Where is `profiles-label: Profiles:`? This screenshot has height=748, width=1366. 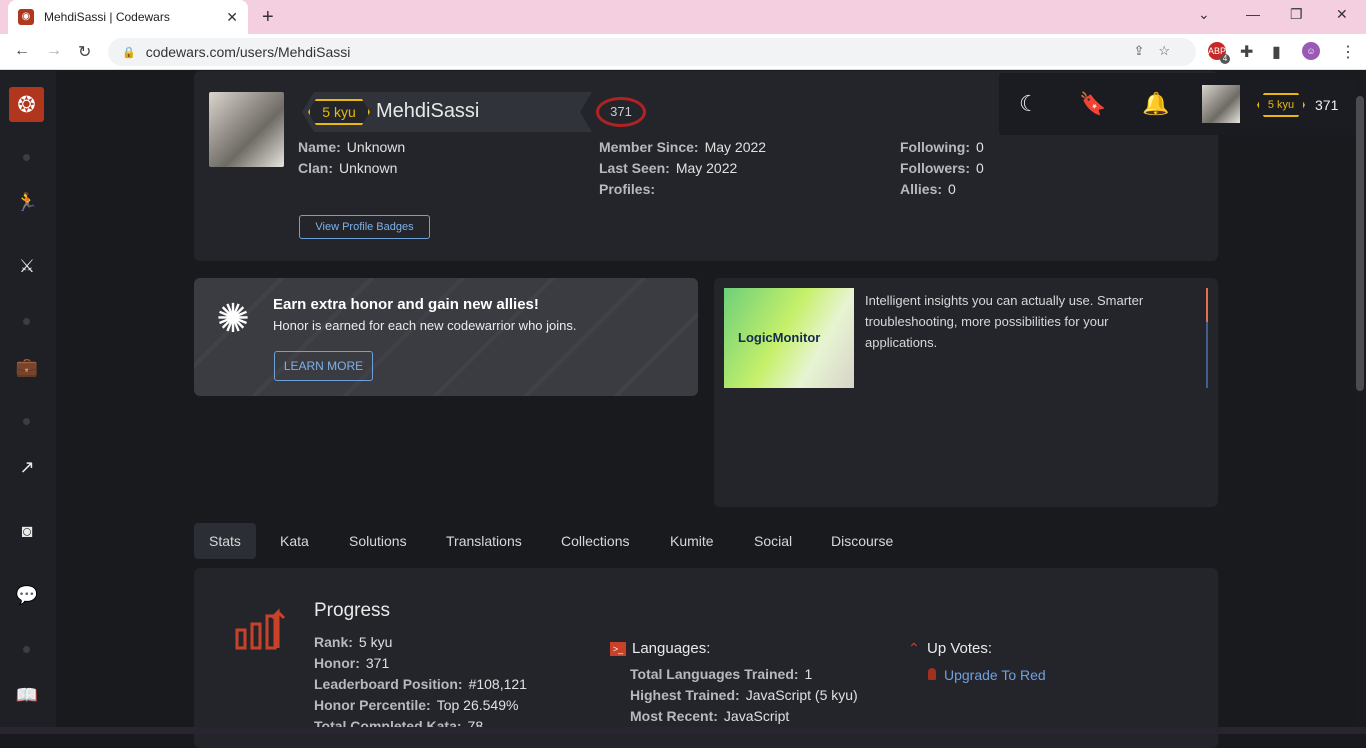
profiles-label: Profiles: is located at coordinates (627, 189).